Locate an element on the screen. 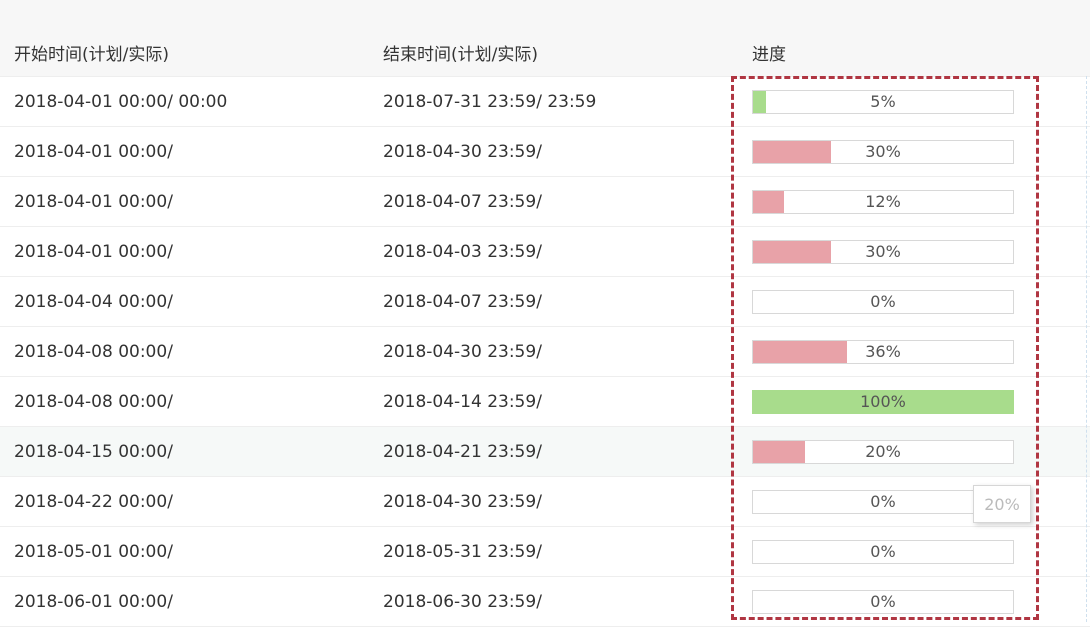 Image resolution: width=1090 pixels, height=627 pixels. start-time-cell: 2018-06-01 00:00/ is located at coordinates (93, 601).